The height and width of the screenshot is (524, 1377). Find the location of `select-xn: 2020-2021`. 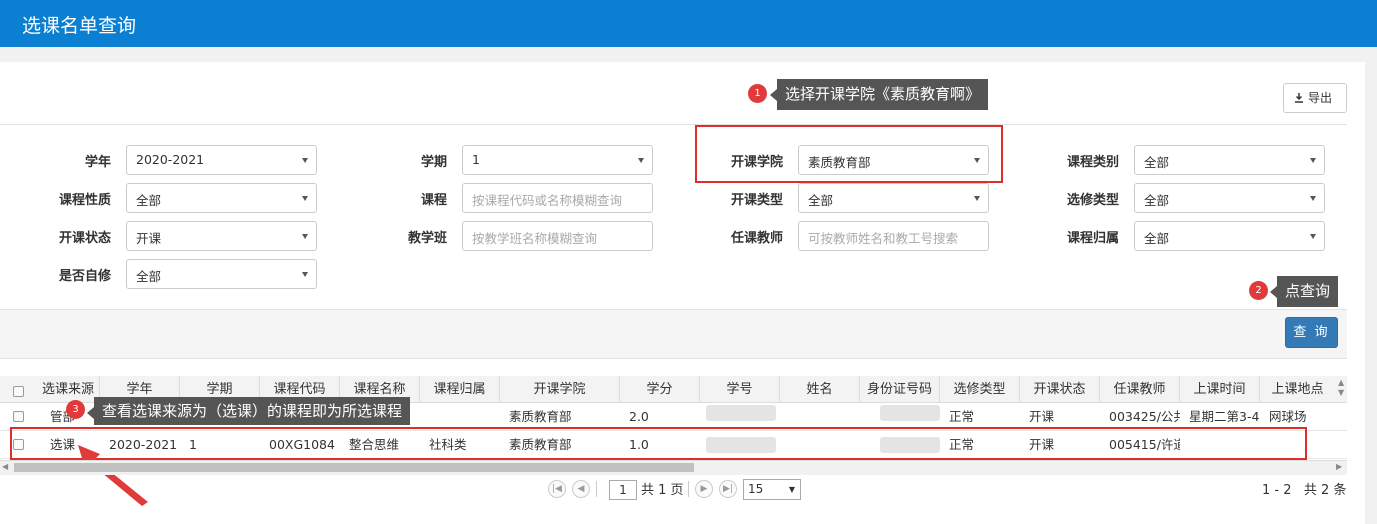

select-xn: 2020-2021 is located at coordinates (221, 160).